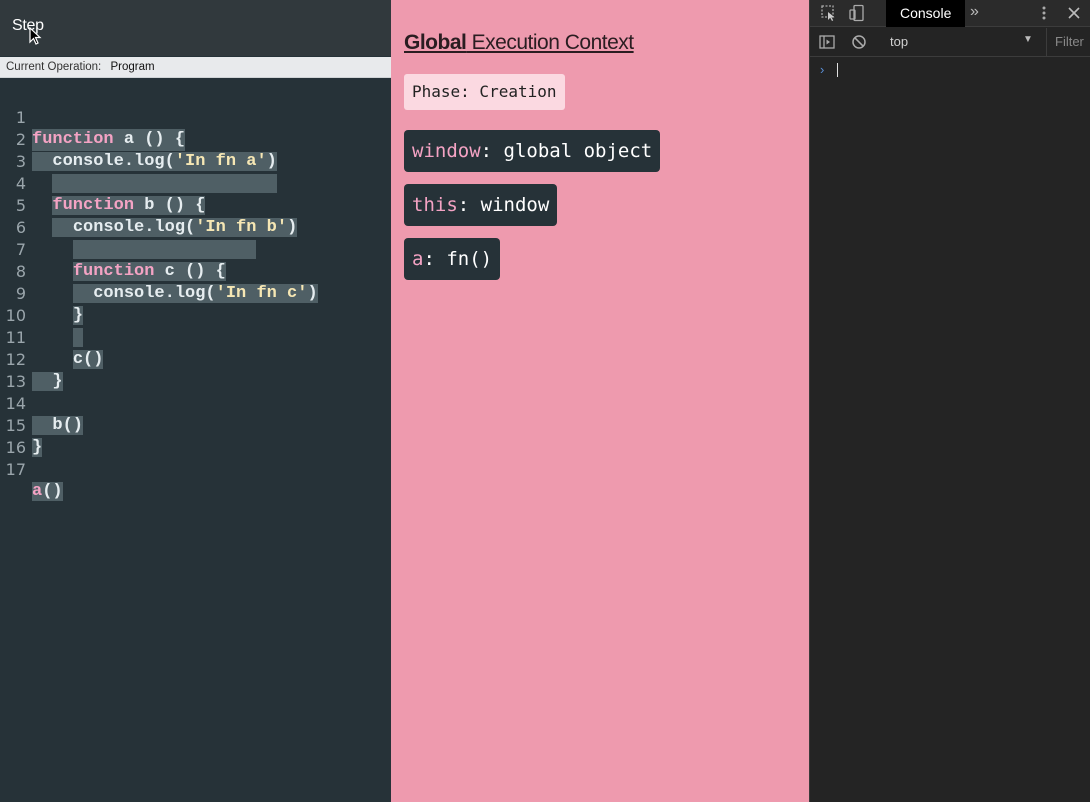 The height and width of the screenshot is (802, 1090). What do you see at coordinates (1028, 39) in the screenshot?
I see `chevron-down-icon: ▼` at bounding box center [1028, 39].